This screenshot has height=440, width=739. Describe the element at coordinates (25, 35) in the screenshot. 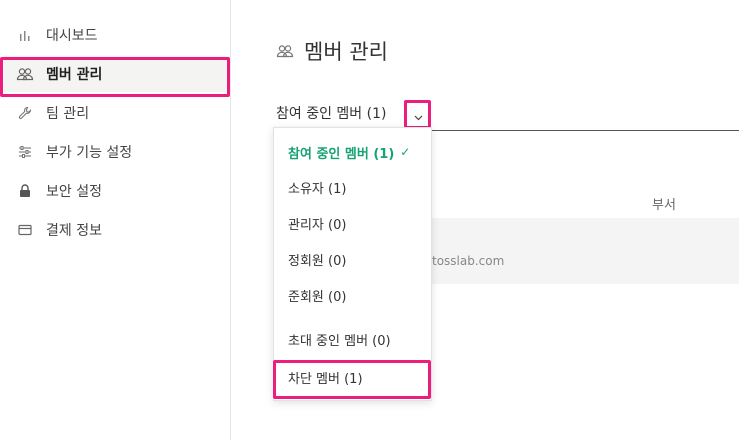

I see `bar-chart-icon` at that location.